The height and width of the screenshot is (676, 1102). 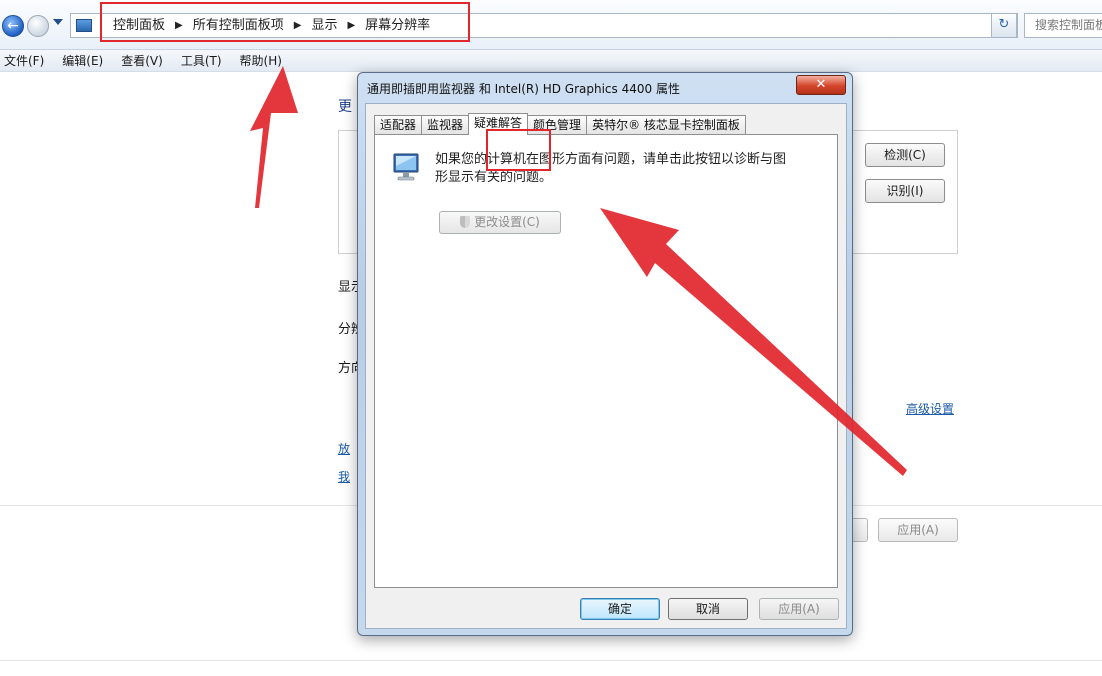 I want to click on menu-item-help: 帮助(H), so click(x=261, y=60).